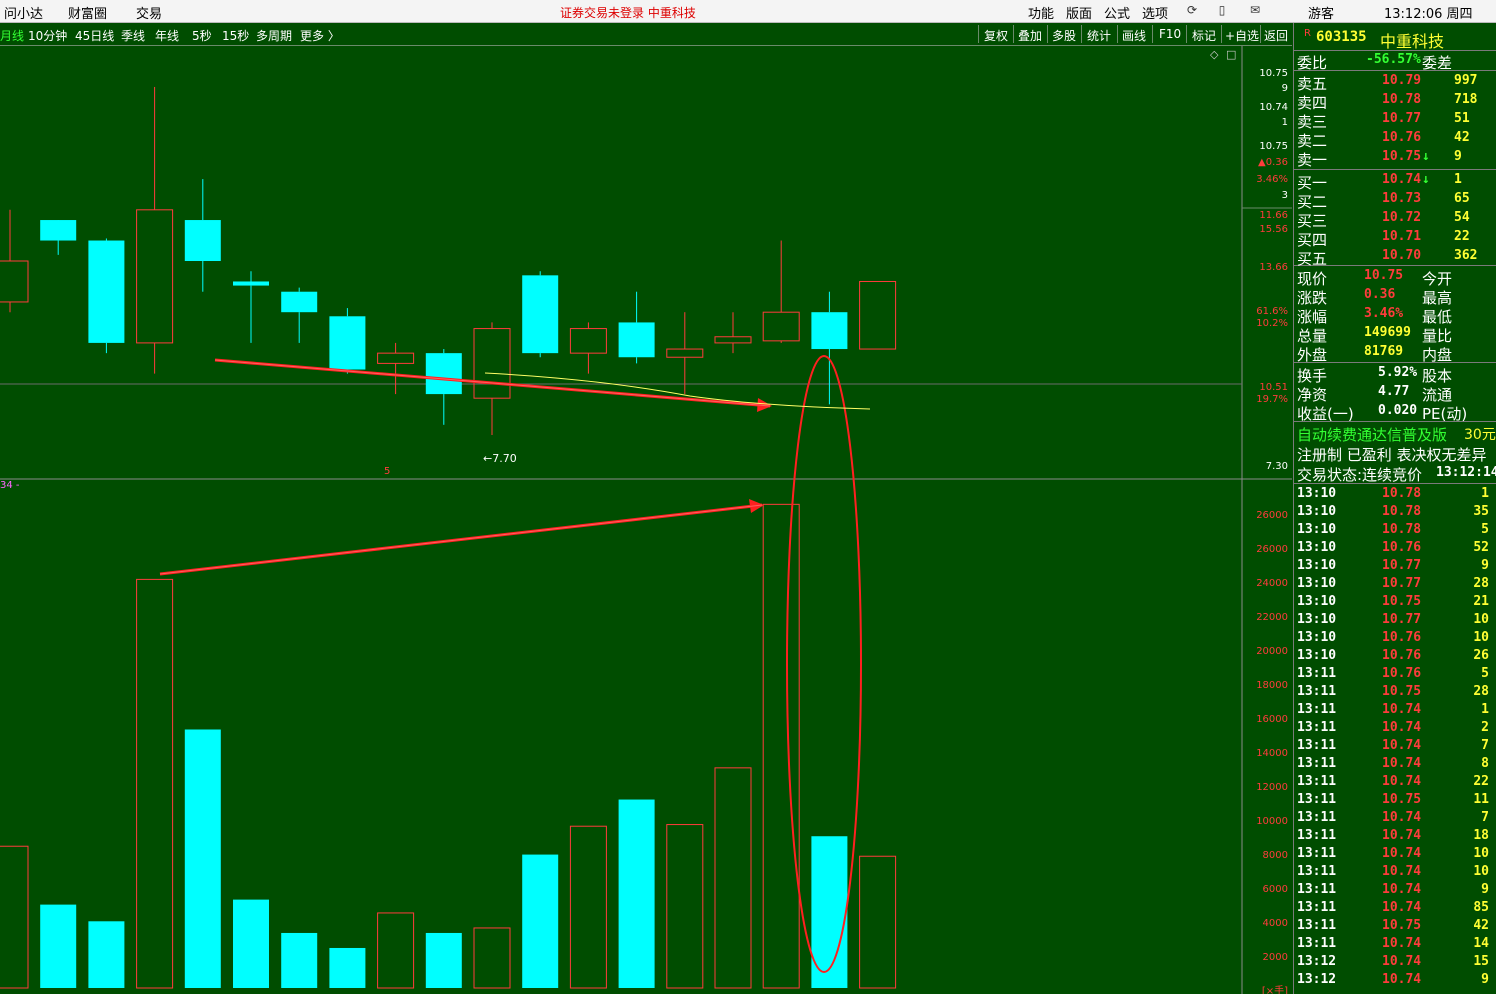  I want to click on diamond-icon: ◇, so click(1214, 54).